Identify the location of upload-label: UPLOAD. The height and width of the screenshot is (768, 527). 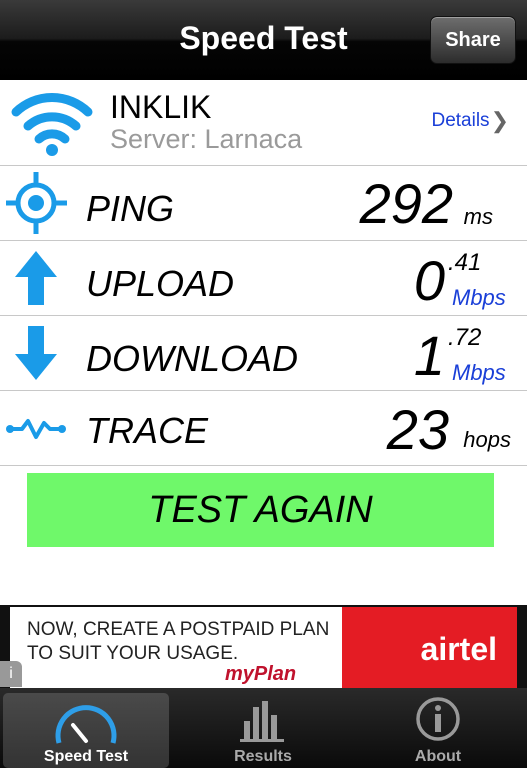
(160, 283).